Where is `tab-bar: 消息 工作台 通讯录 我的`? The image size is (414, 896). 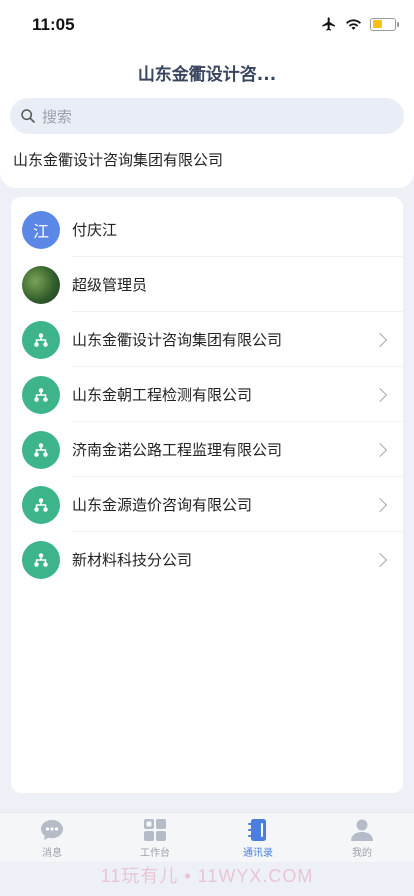
tab-bar: 消息 工作台 通讯录 我的 is located at coordinates (207, 837).